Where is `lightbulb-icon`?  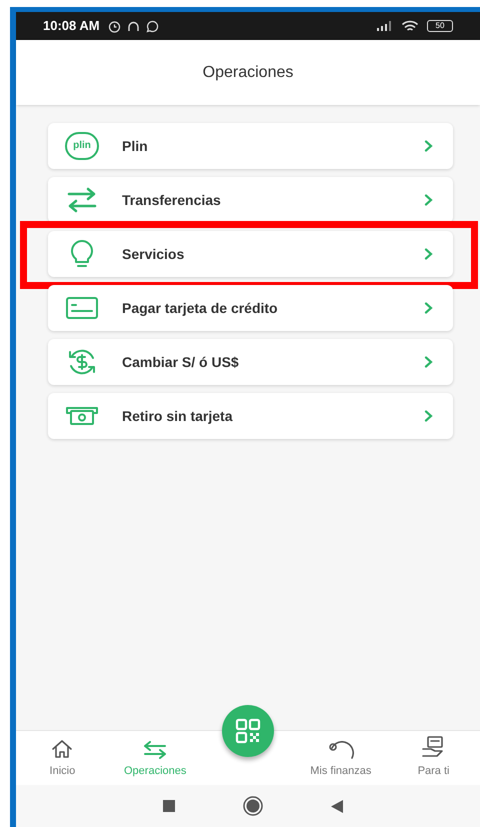
lightbulb-icon is located at coordinates (82, 254).